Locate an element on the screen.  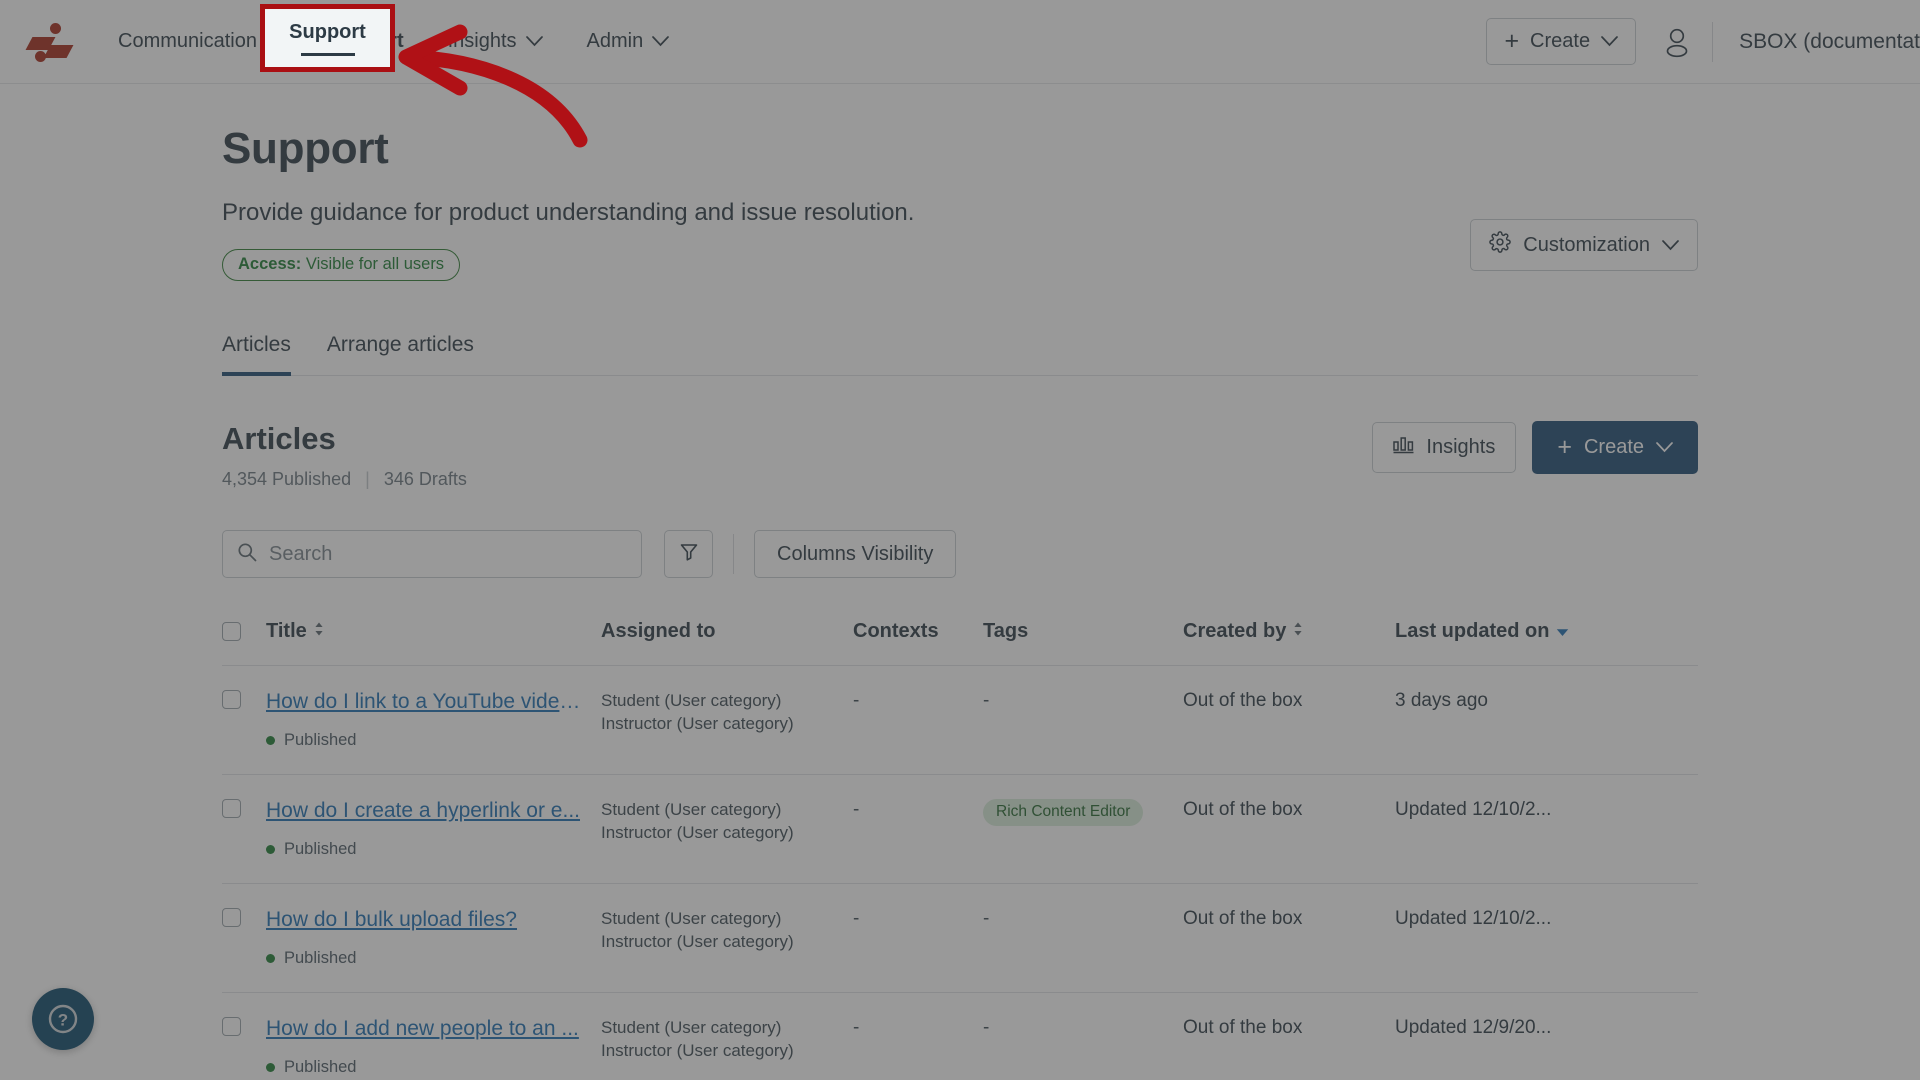
tab-label: Articles is located at coordinates (256, 344).